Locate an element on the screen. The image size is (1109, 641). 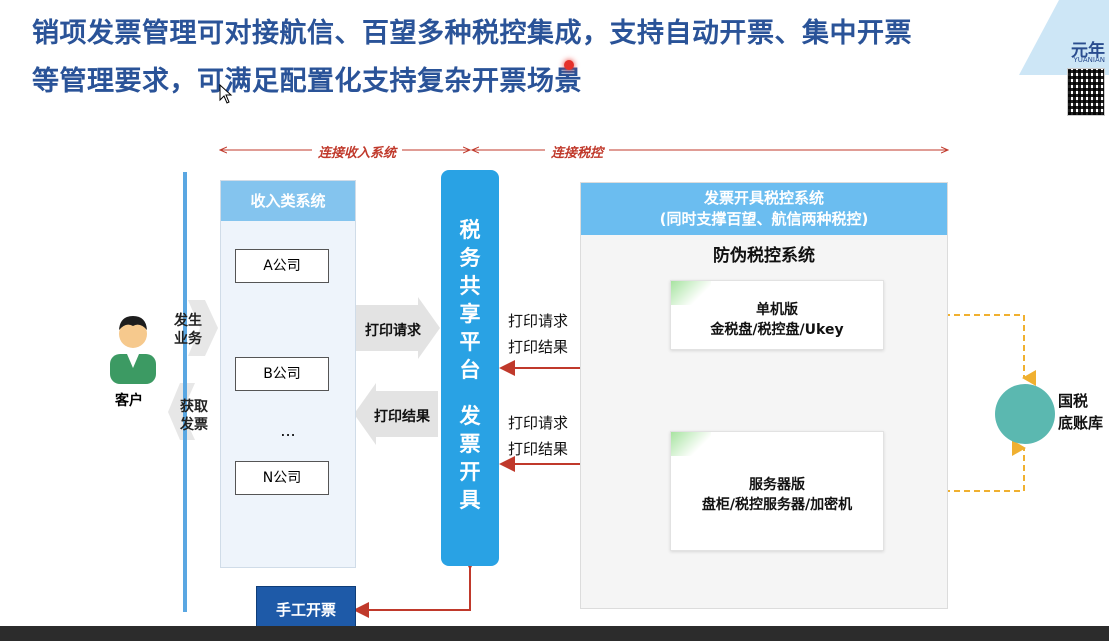
national-db-line1: 国税 is located at coordinates (1073, 401).